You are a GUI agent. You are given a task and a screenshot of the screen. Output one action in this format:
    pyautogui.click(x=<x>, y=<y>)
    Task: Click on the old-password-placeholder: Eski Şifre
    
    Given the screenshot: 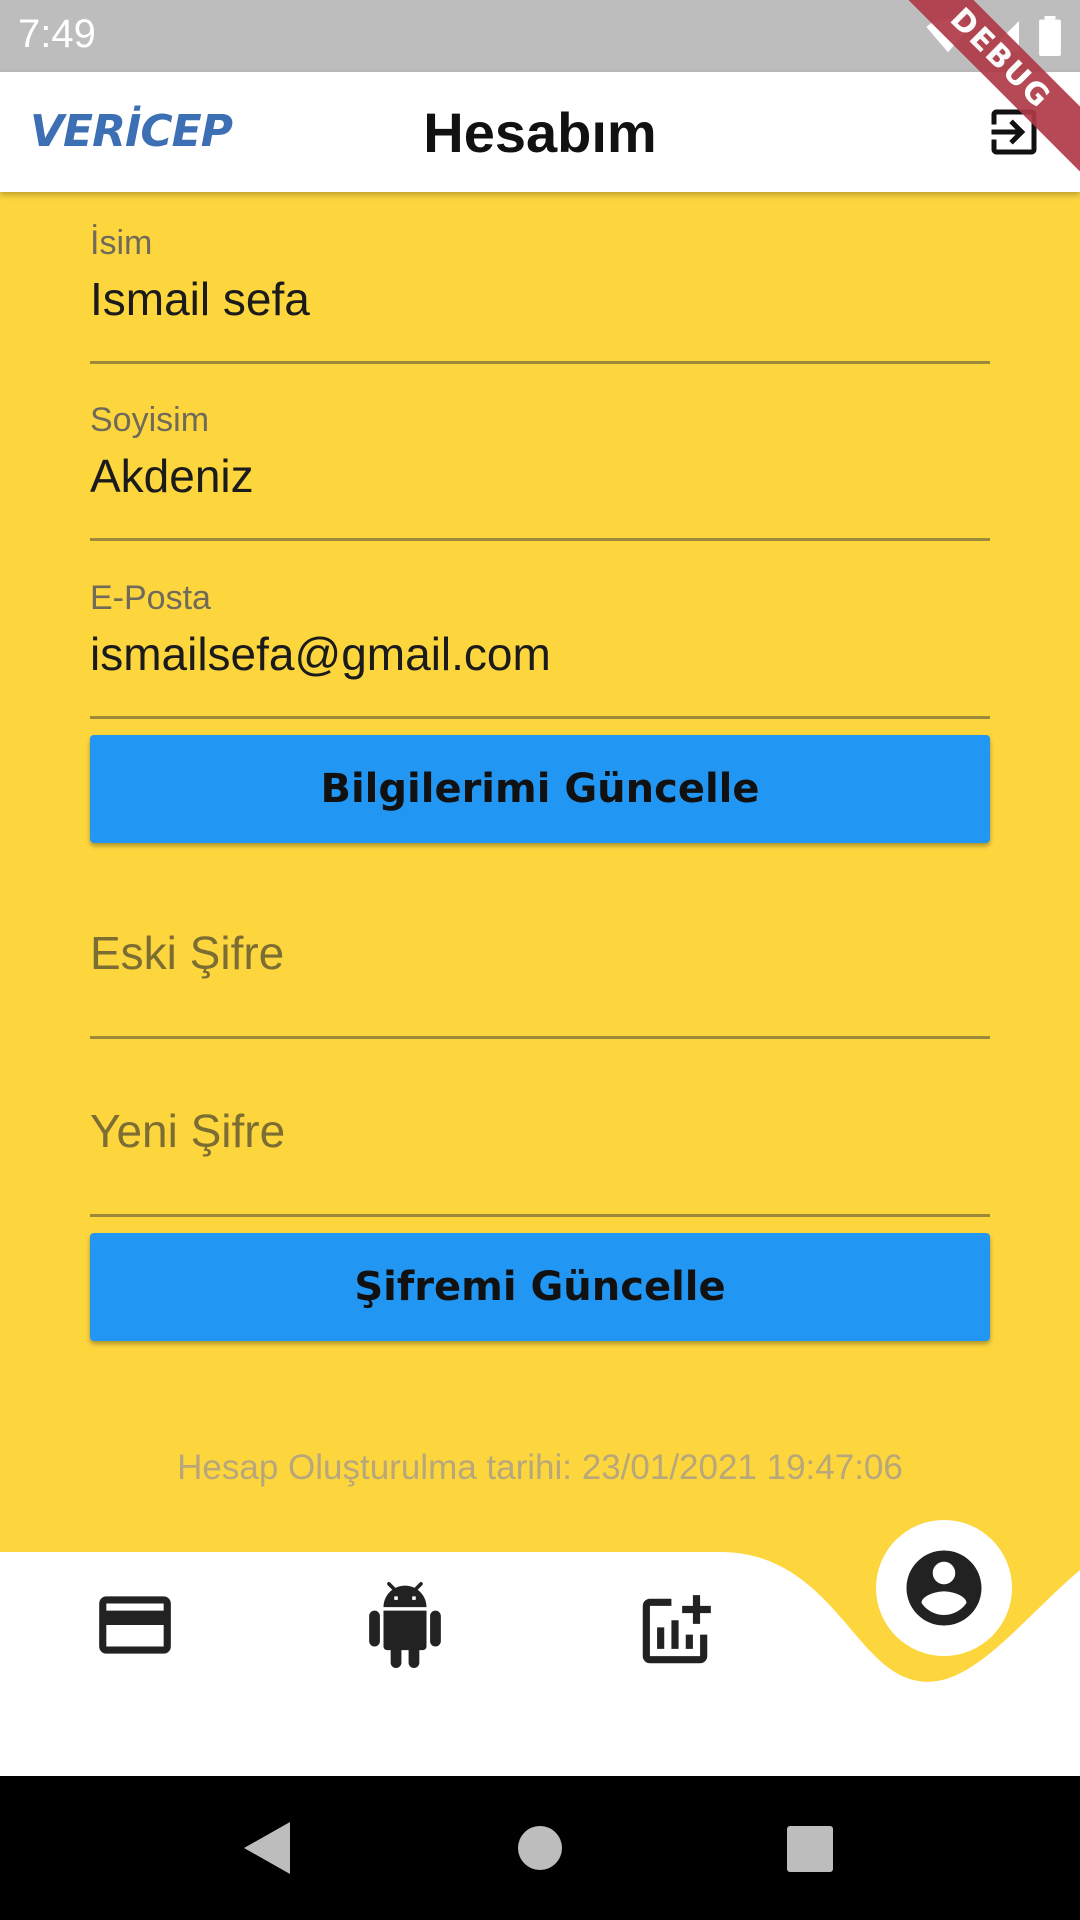 What is the action you would take?
    pyautogui.click(x=187, y=953)
    